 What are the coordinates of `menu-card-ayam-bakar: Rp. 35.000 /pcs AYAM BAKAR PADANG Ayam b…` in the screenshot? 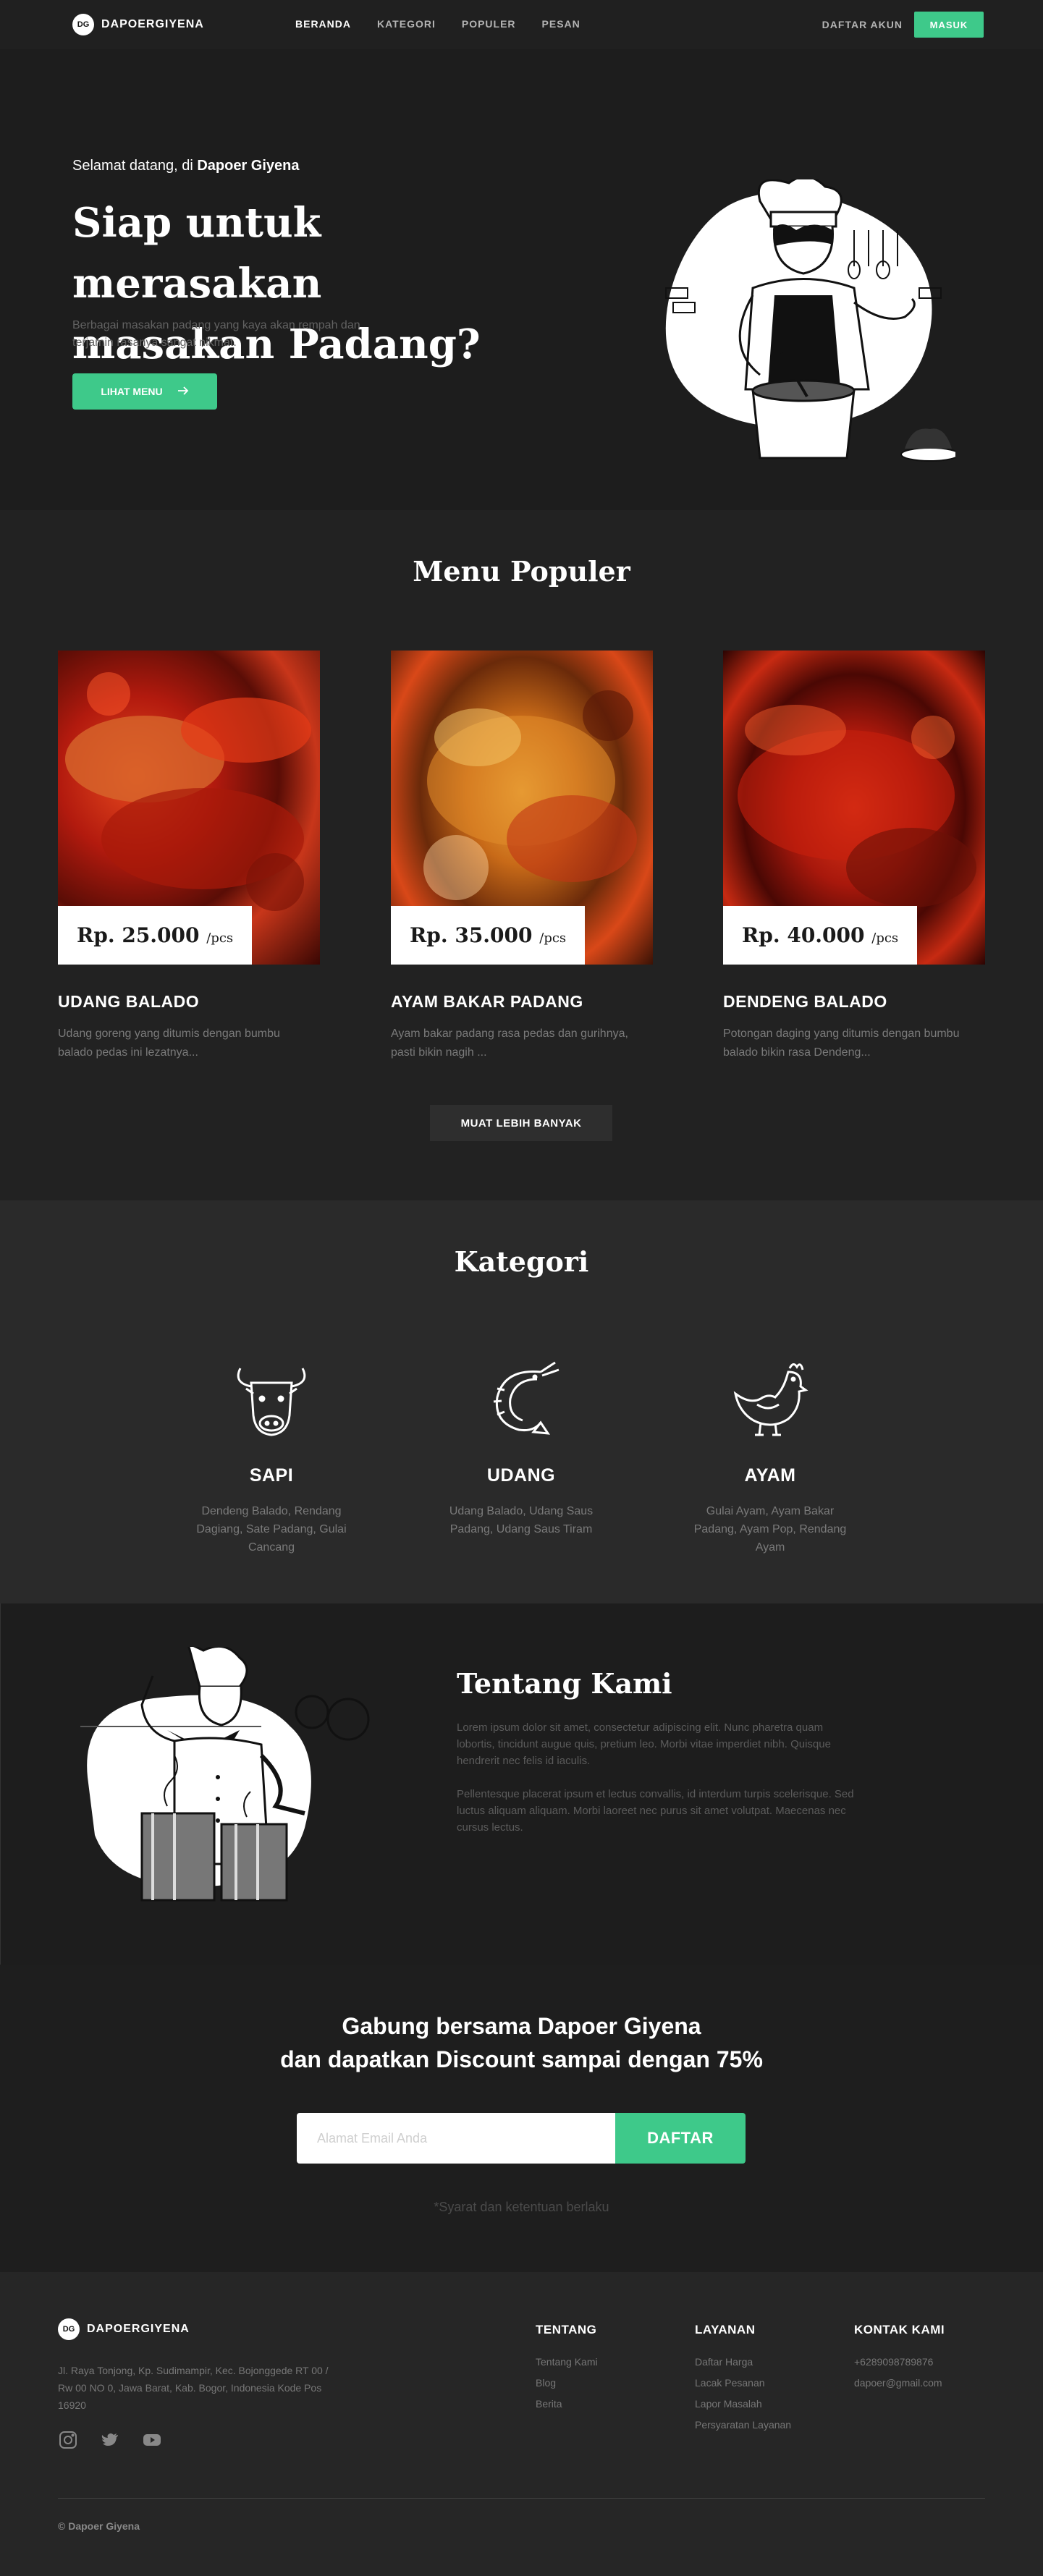 It's located at (522, 857).